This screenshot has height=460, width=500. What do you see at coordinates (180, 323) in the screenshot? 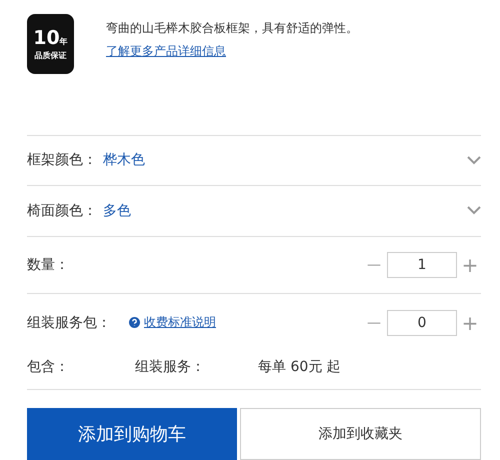
I see `pricing-link: 收费标准说明` at bounding box center [180, 323].